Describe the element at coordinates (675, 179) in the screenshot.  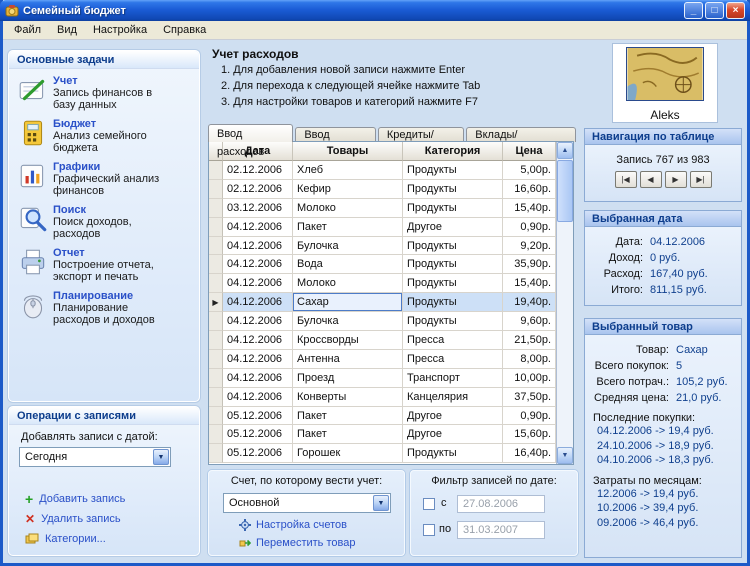
I see `next-record-button: ▶` at that location.